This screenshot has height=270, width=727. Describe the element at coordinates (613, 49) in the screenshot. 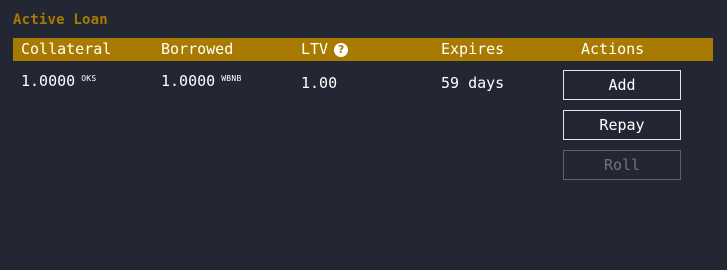

I see `header-actions: Actions` at that location.